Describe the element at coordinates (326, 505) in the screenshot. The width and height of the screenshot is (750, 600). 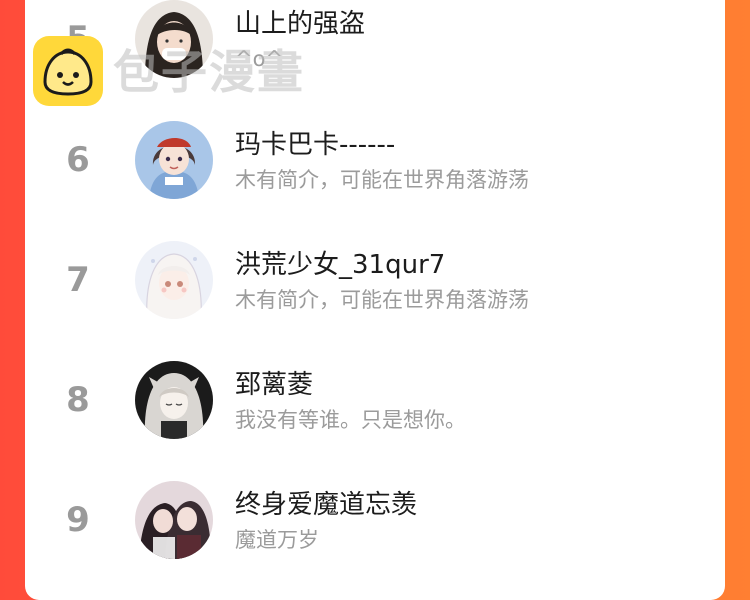
I see `user-name: 终身爱魔道忘羡` at that location.